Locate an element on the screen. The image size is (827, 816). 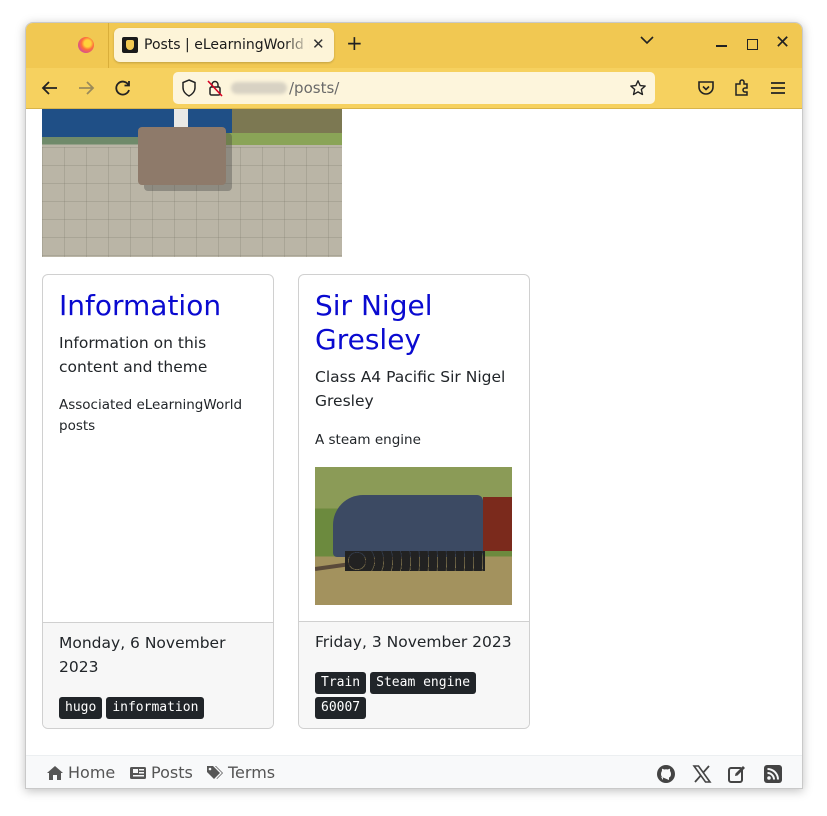
menu-hamburger-icon is located at coordinates (778, 88).